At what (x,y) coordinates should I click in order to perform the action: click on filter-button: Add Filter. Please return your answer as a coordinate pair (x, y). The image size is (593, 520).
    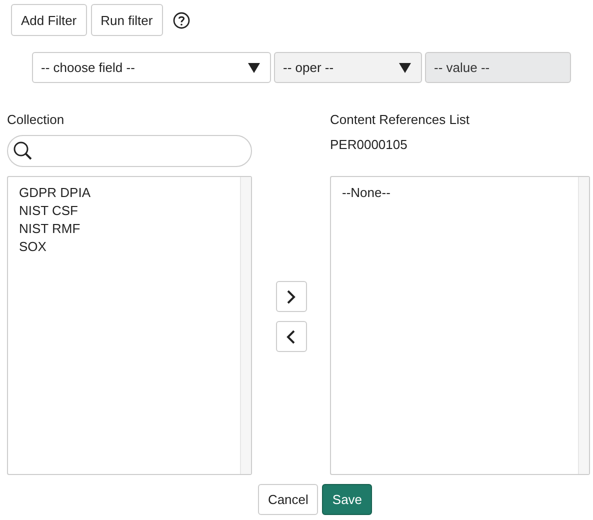
    Looking at the image, I should click on (49, 20).